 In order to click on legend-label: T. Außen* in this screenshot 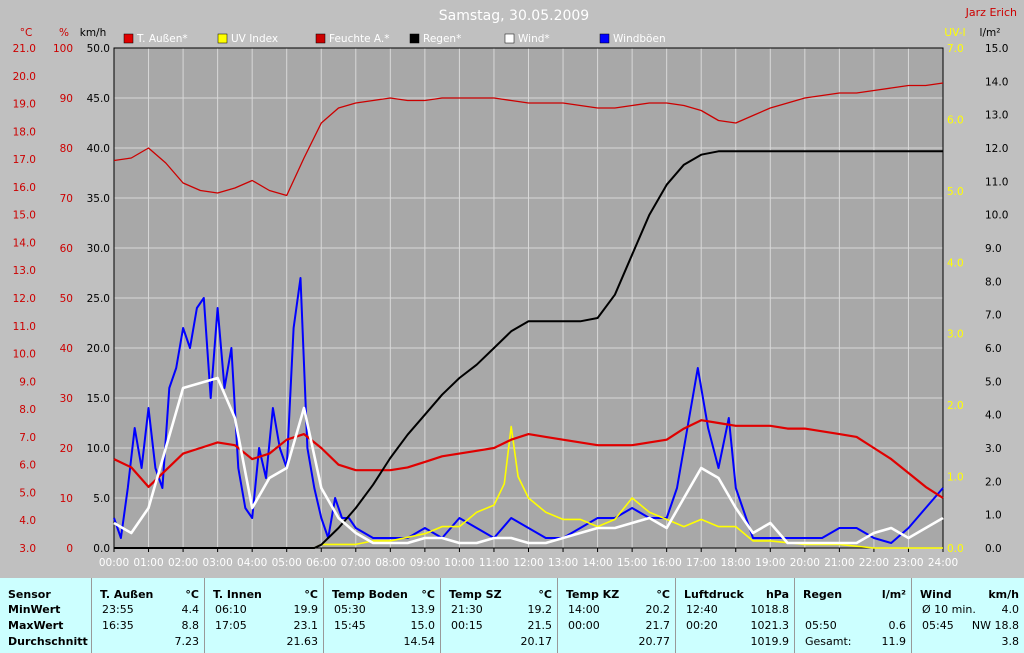, I will do `click(162, 39)`.